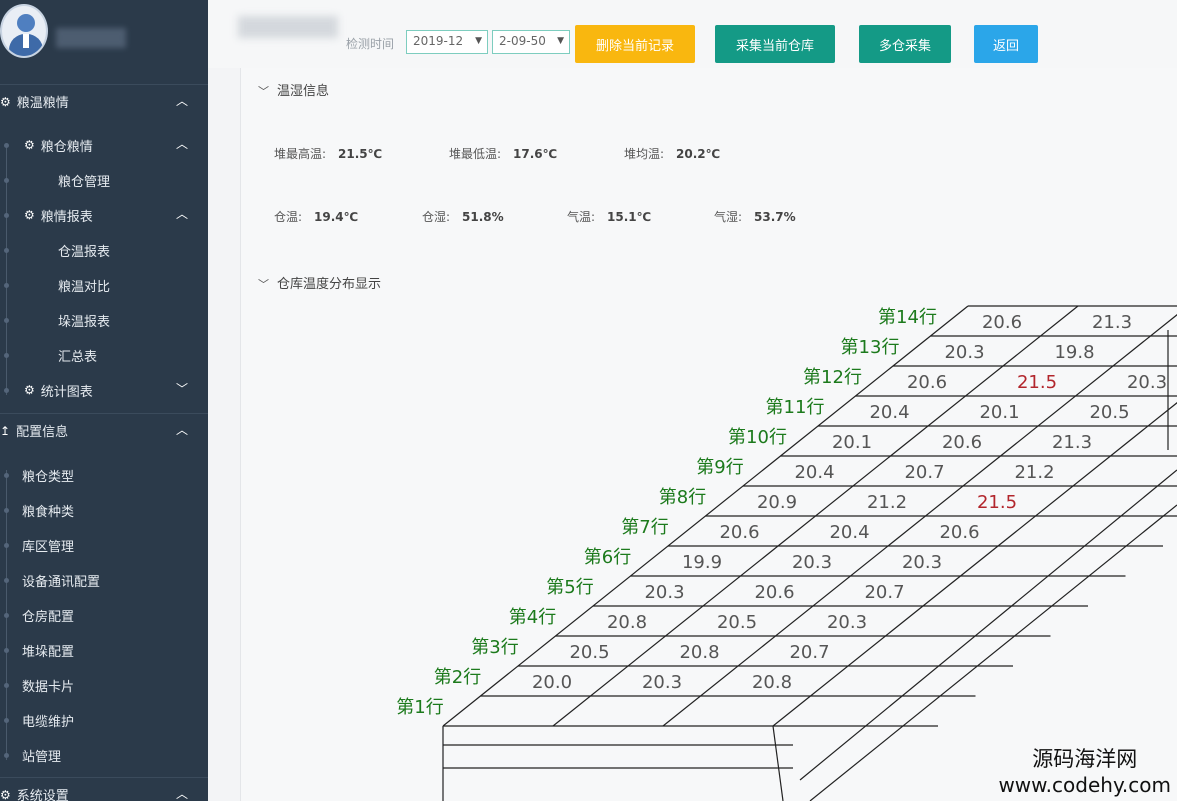 This screenshot has width=1177, height=801. What do you see at coordinates (48, 477) in the screenshot?
I see `nav-item-label: 粮仓类型` at bounding box center [48, 477].